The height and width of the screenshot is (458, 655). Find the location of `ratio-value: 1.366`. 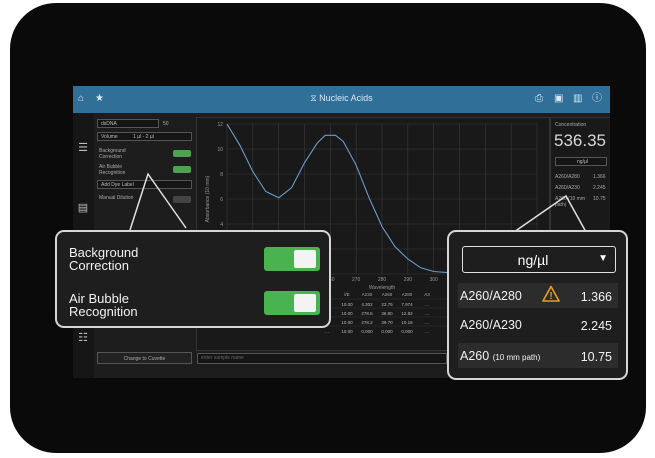

ratio-value: 1.366 is located at coordinates (596, 297).